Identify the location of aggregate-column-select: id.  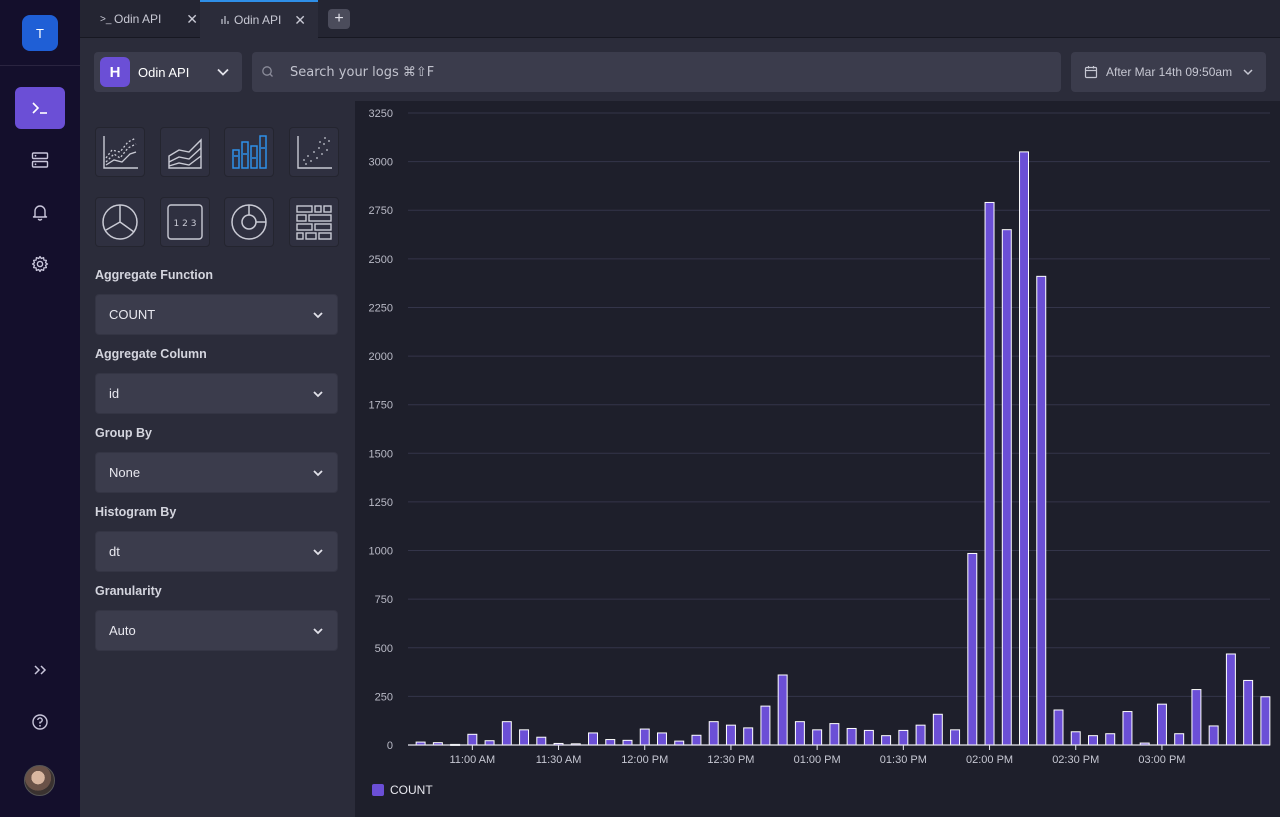
(216, 393).